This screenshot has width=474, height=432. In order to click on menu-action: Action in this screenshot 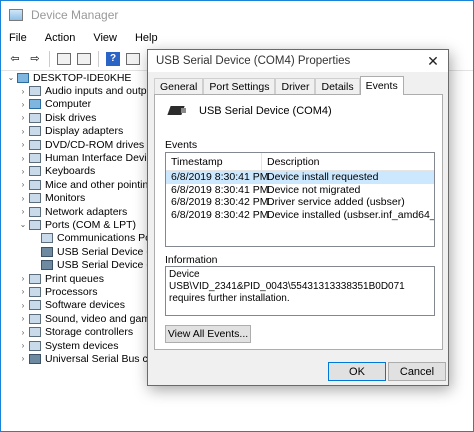, I will do `click(60, 38)`.